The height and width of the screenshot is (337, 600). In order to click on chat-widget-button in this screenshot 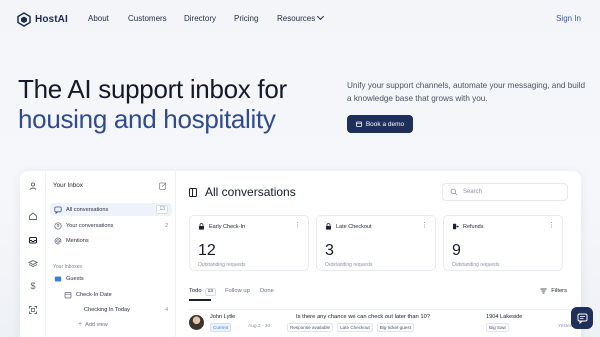, I will do `click(582, 318)`.